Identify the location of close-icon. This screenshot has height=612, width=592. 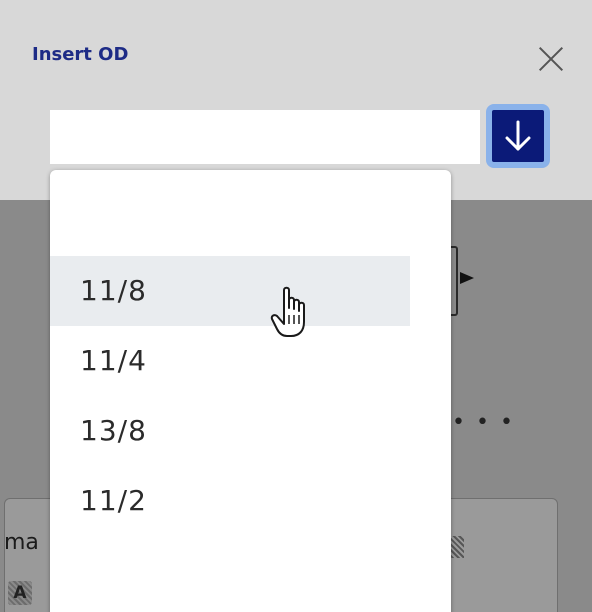
(551, 59).